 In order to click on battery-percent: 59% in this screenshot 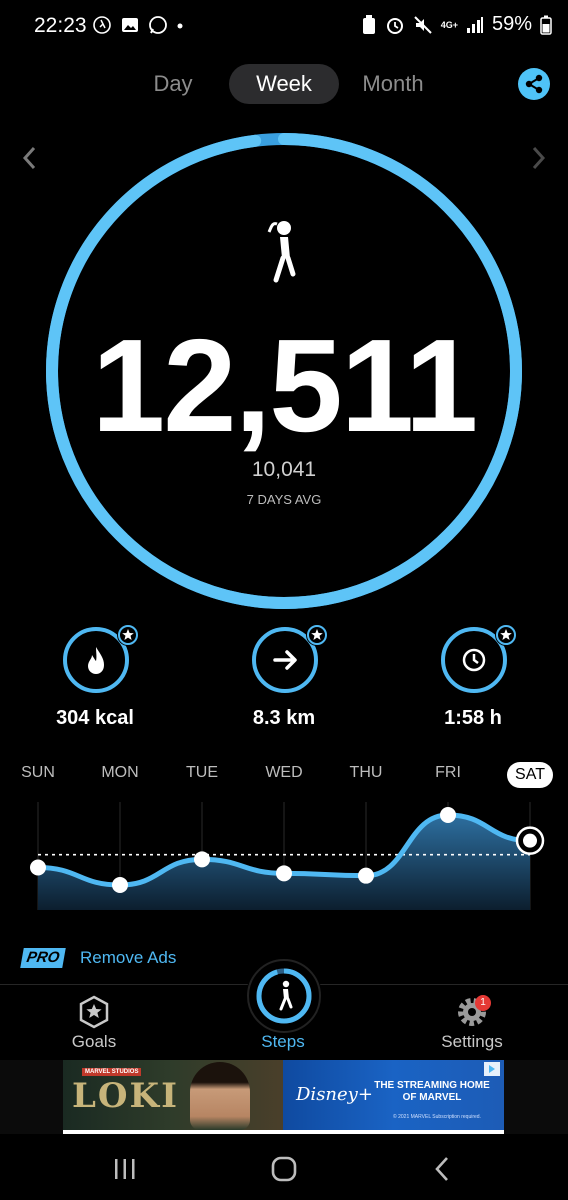, I will do `click(511, 24)`.